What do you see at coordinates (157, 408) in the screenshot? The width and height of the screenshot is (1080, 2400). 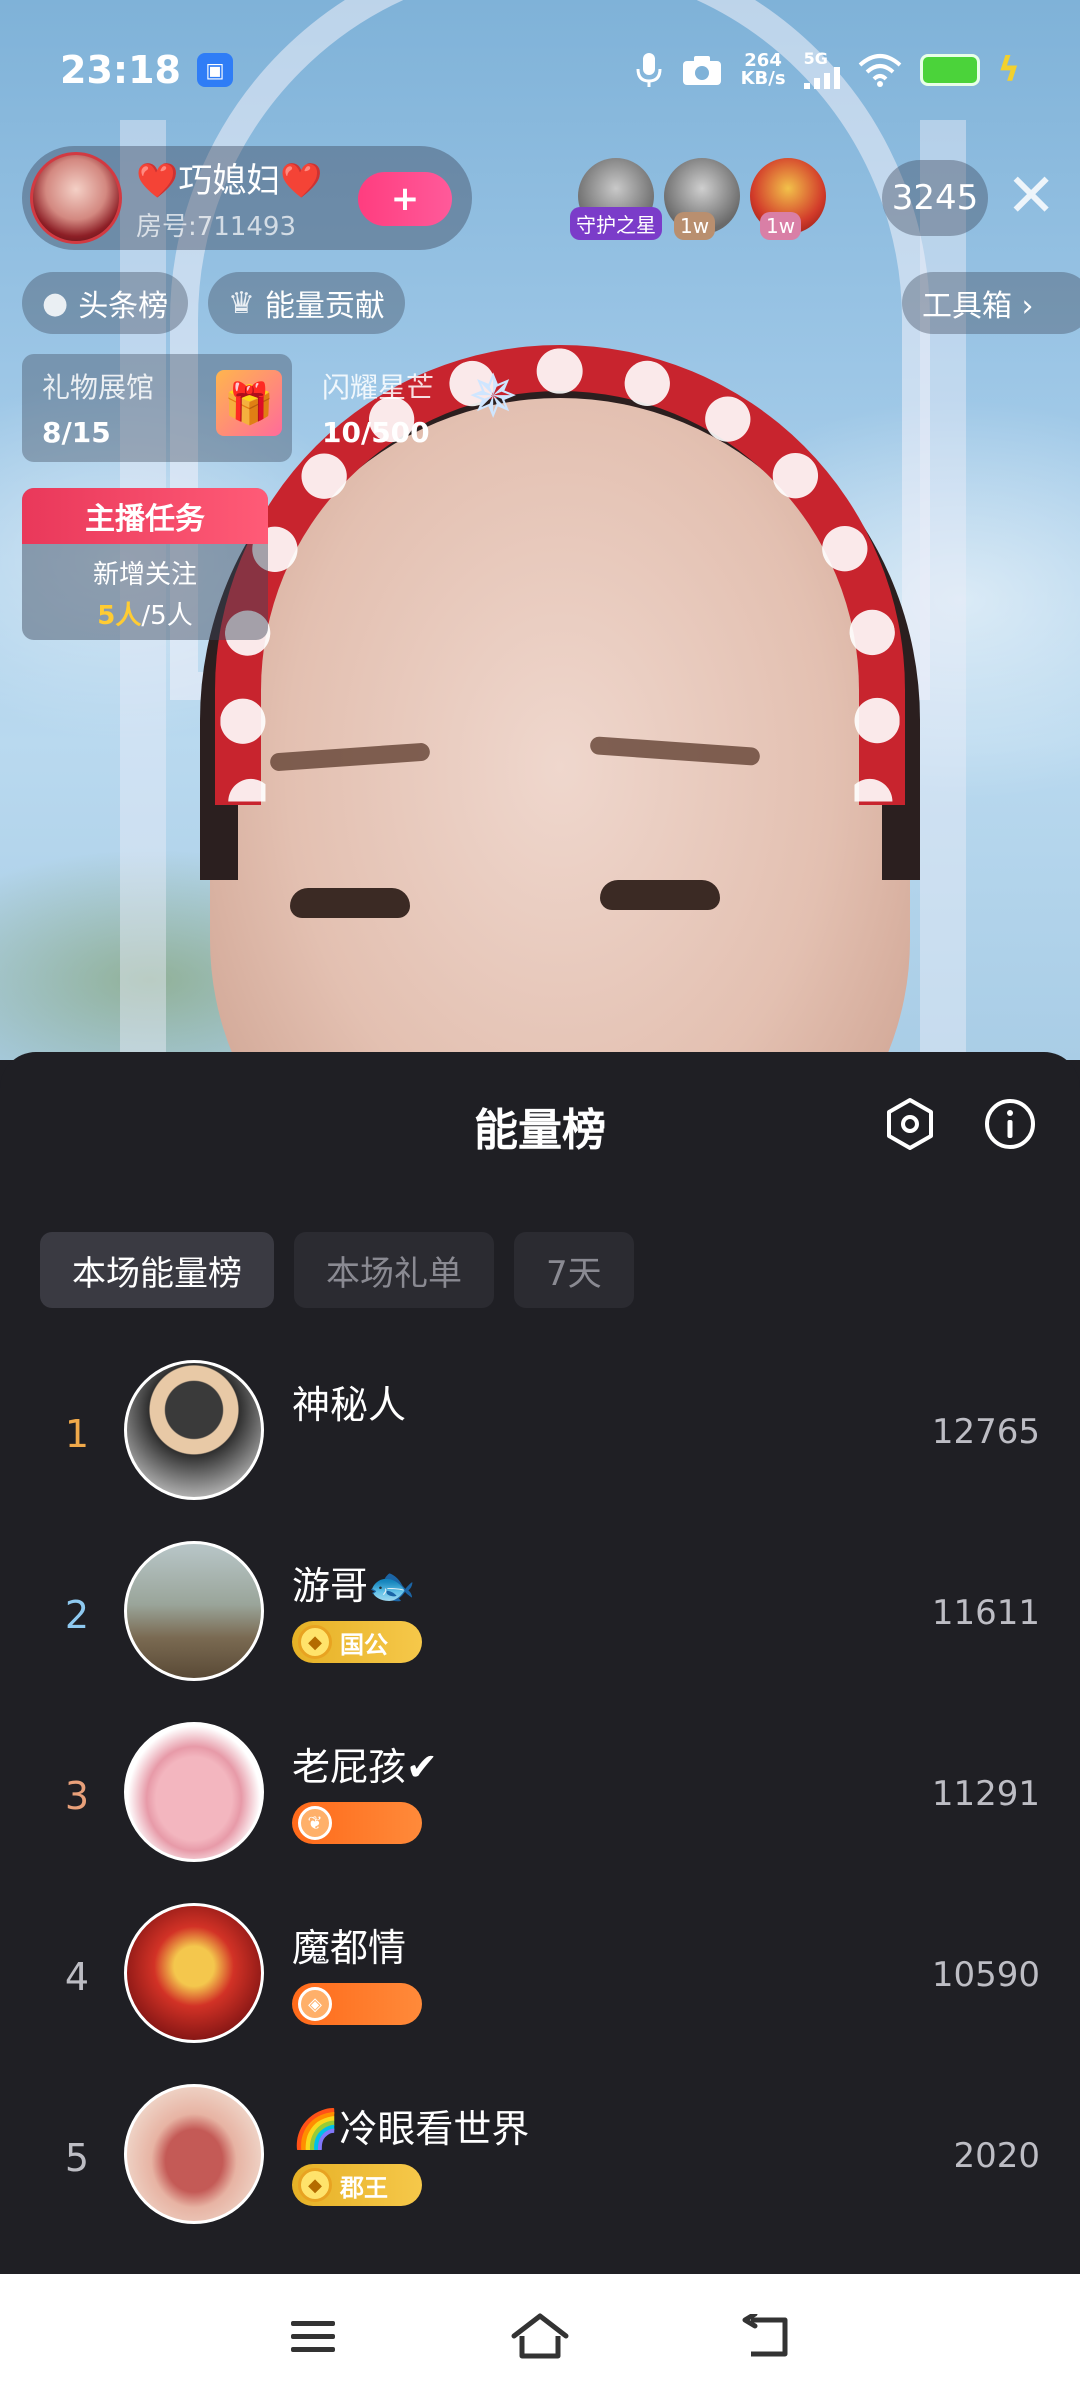 I see `gift-hall-card: 礼物展馆 8/15 🎁` at bounding box center [157, 408].